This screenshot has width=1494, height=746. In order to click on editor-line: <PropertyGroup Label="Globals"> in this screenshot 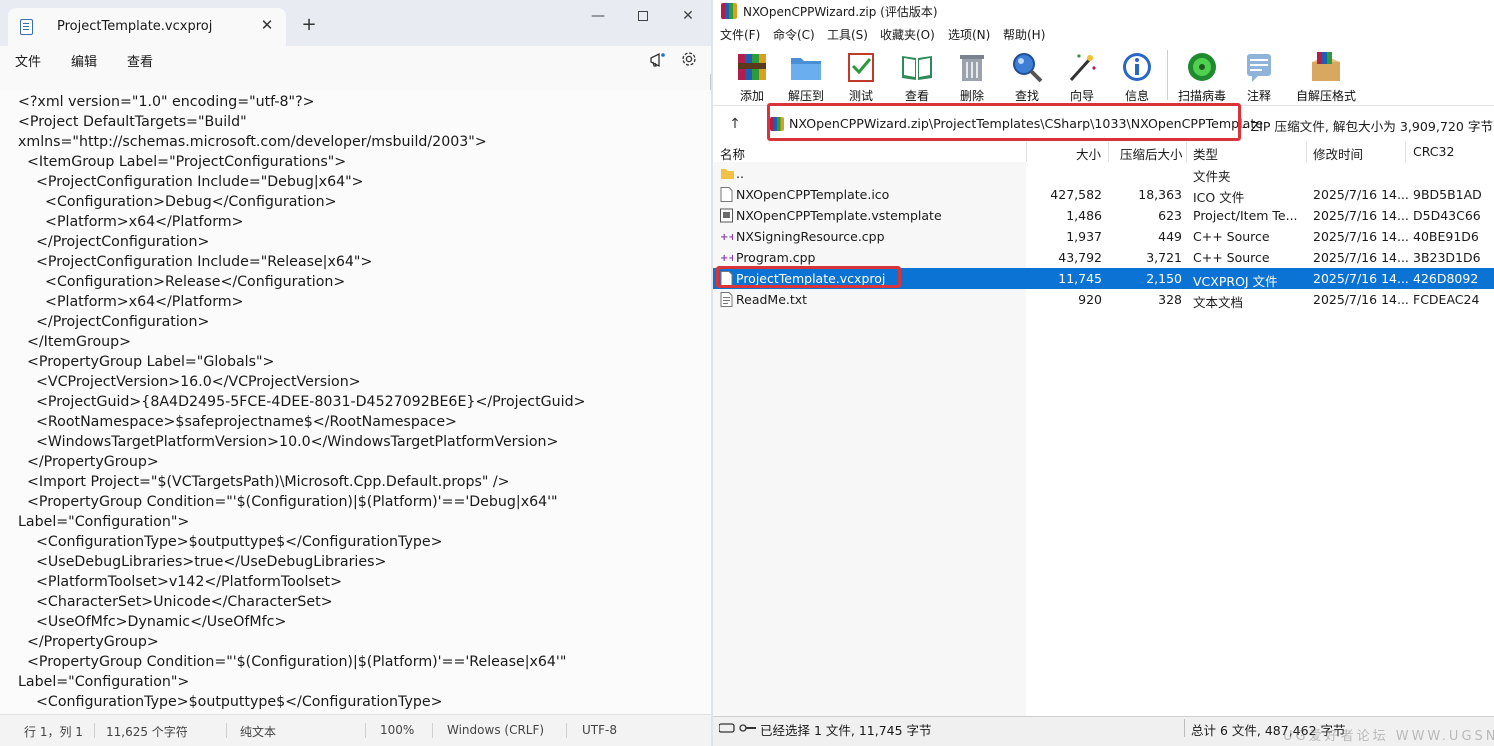, I will do `click(146, 362)`.